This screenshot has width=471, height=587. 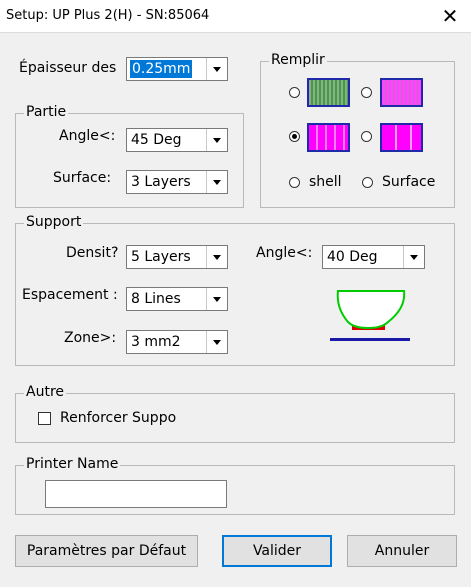 I want to click on support-zone-dropdown-button, so click(x=216, y=342).